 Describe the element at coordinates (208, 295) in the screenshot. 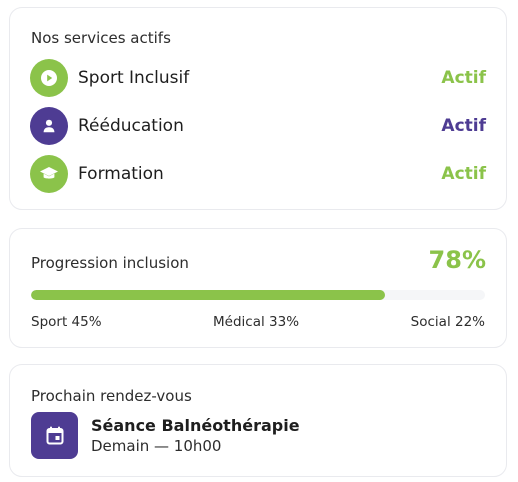

I see `progress-bar-fill` at that location.